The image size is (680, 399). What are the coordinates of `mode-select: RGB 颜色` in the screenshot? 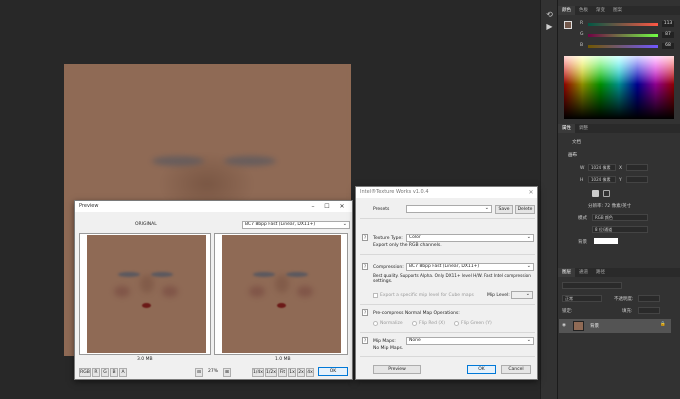 It's located at (620, 217).